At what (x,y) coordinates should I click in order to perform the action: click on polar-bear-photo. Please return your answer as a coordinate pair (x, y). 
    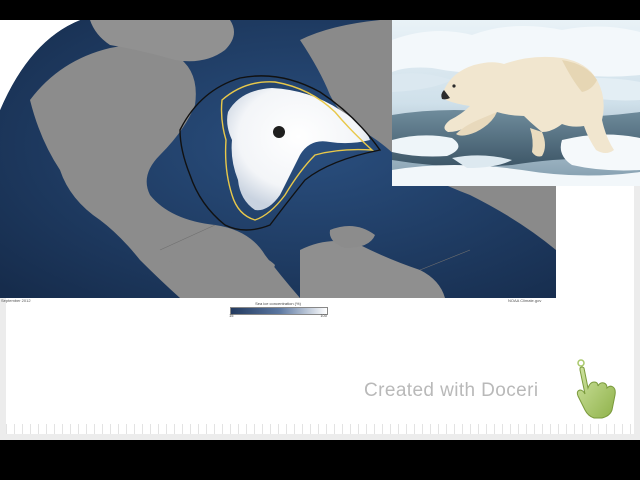
    Looking at the image, I should click on (516, 103).